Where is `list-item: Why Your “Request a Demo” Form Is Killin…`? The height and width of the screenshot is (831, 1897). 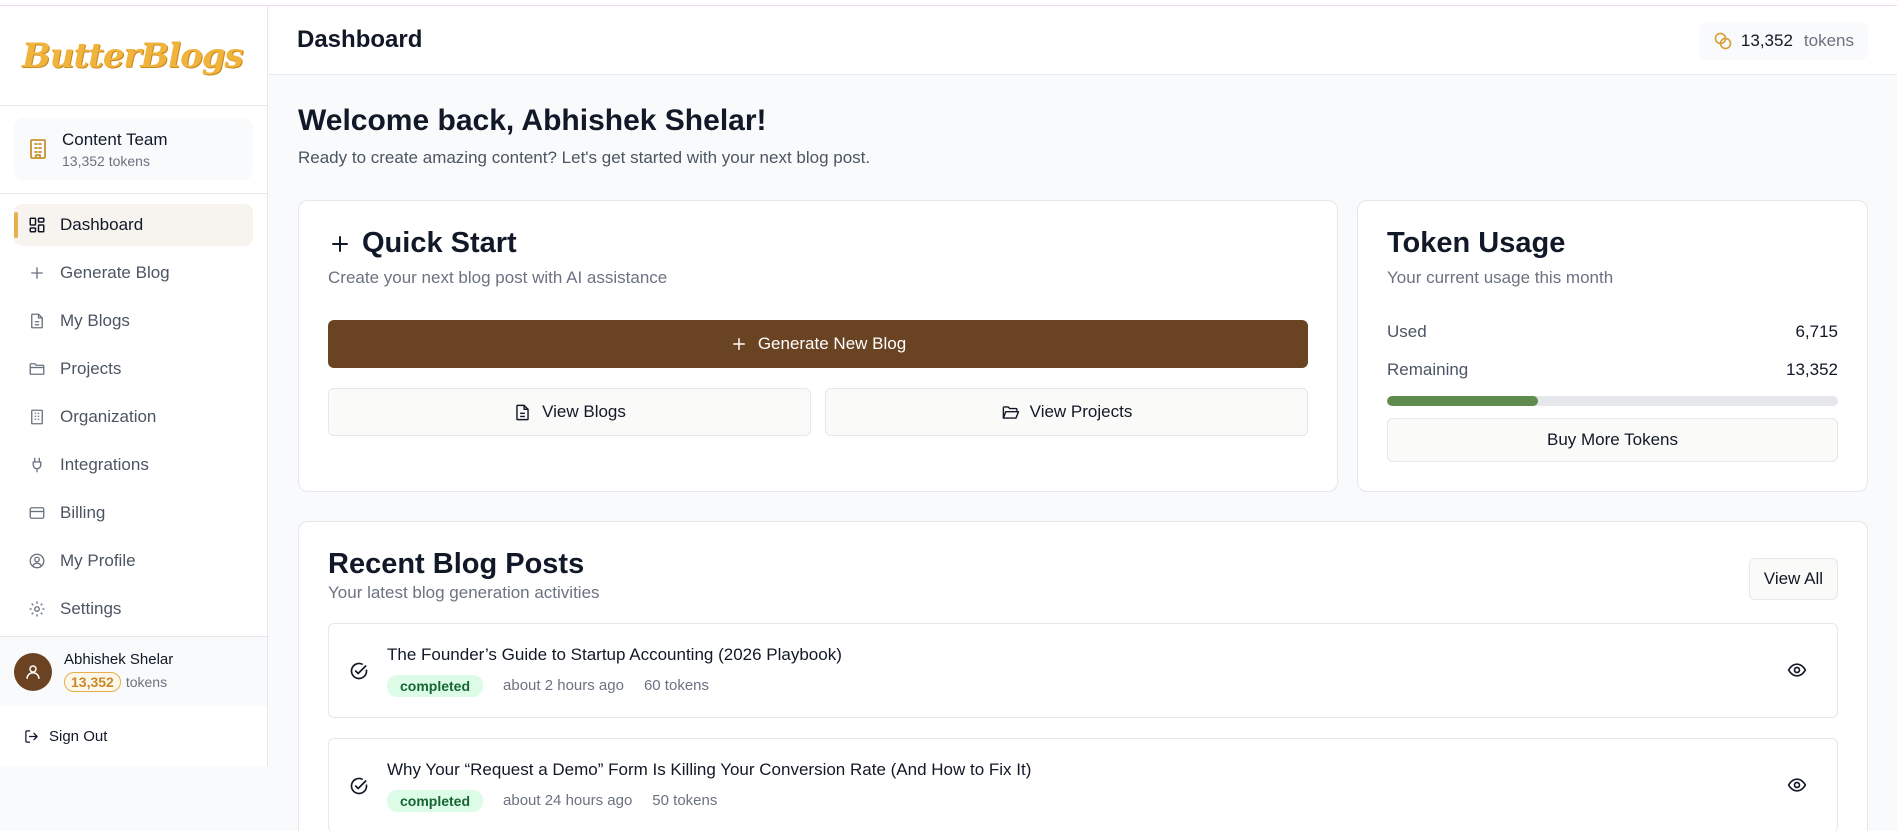
list-item: Why Your “Request a Demo” Form Is Killin… is located at coordinates (1083, 784).